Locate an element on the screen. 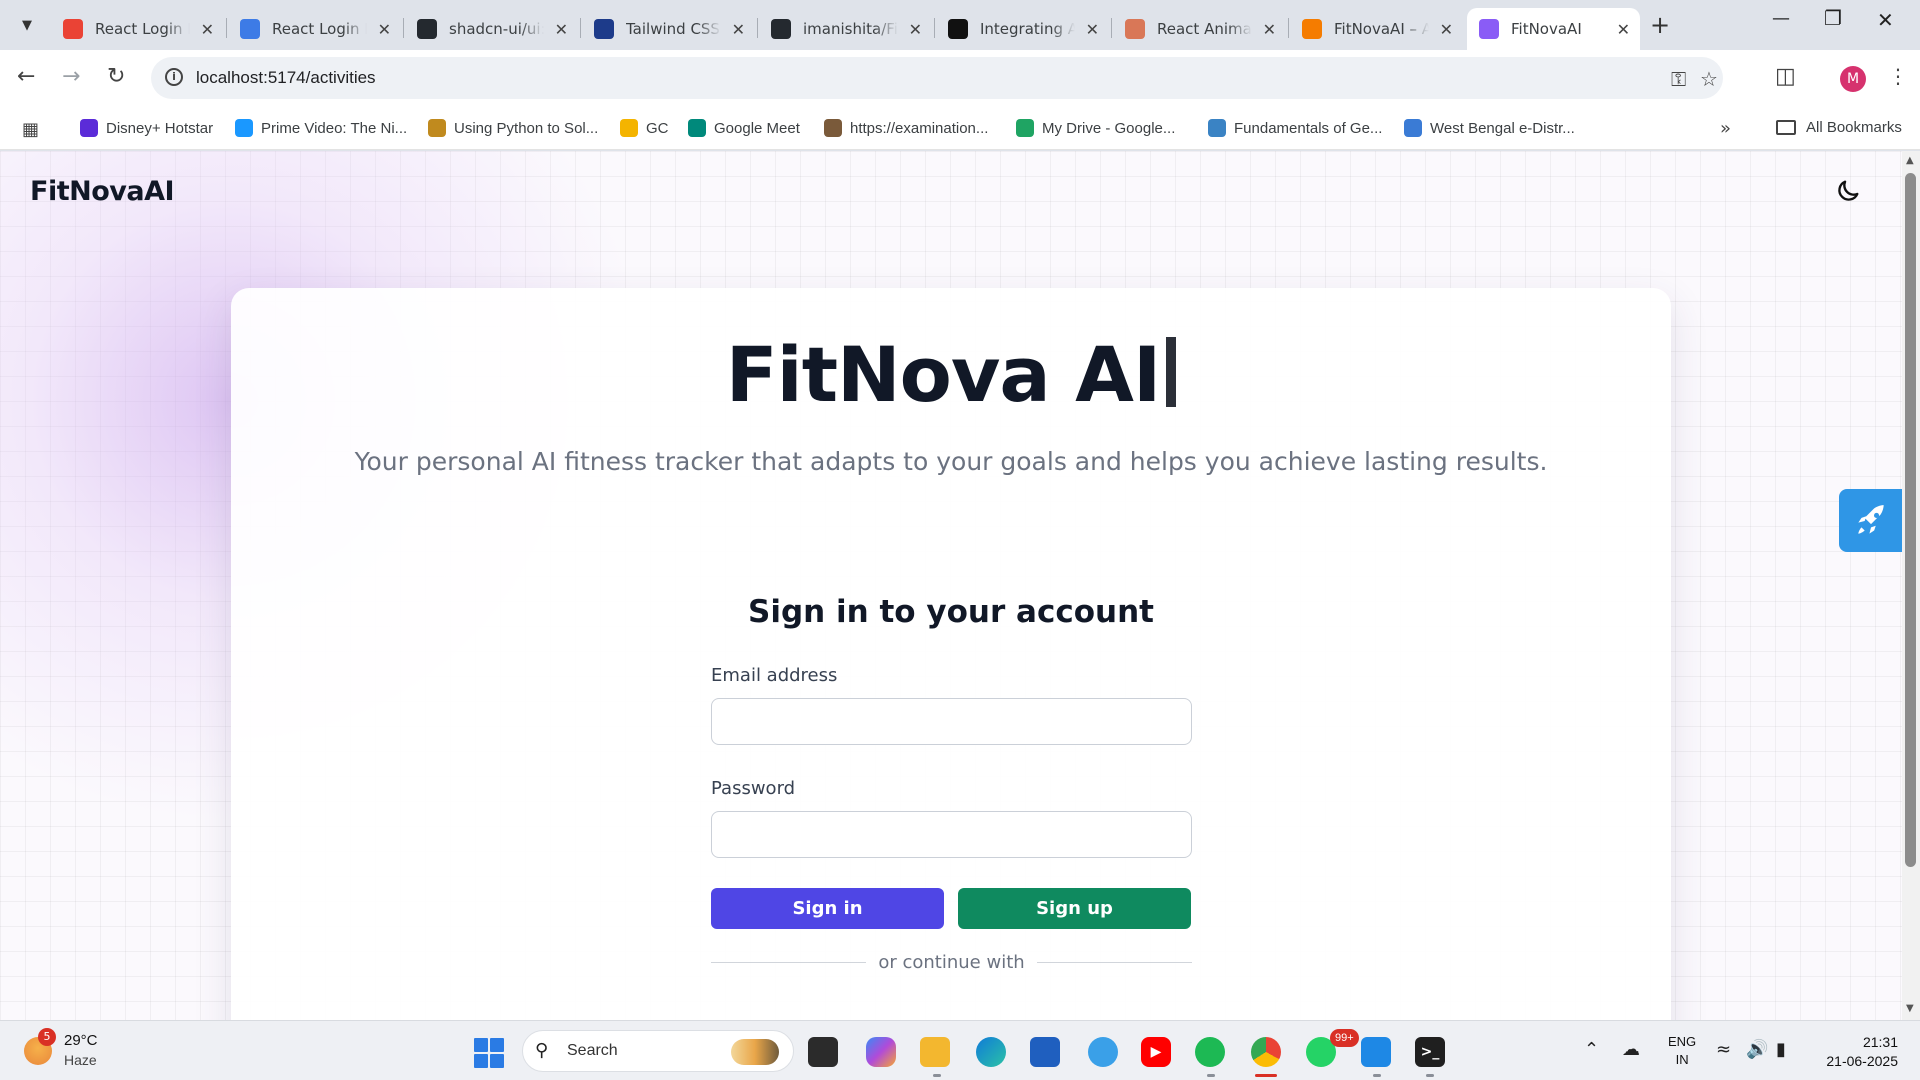 The image size is (1920, 1080). task-view-icon is located at coordinates (823, 1052).